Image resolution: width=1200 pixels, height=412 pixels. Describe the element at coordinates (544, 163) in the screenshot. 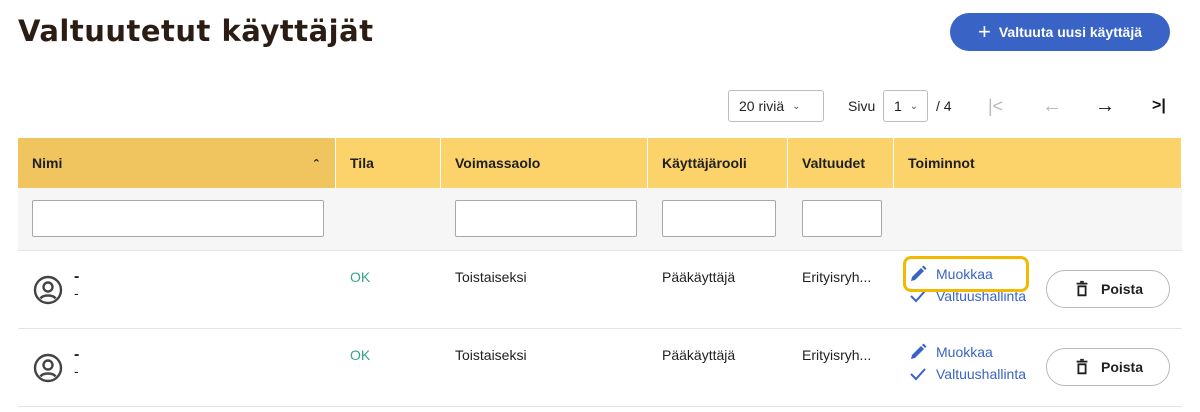

I see `column-header-validity: Voimassaolo` at that location.